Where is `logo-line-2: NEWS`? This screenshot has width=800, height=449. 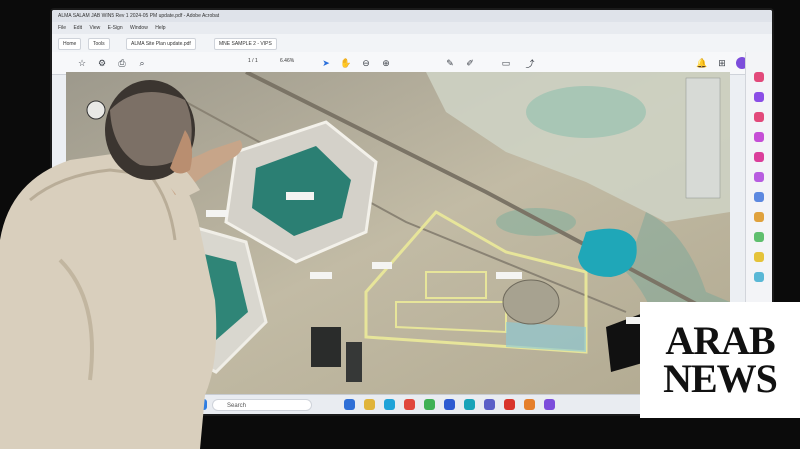
logo-line-2: NEWS is located at coordinates (720, 378).